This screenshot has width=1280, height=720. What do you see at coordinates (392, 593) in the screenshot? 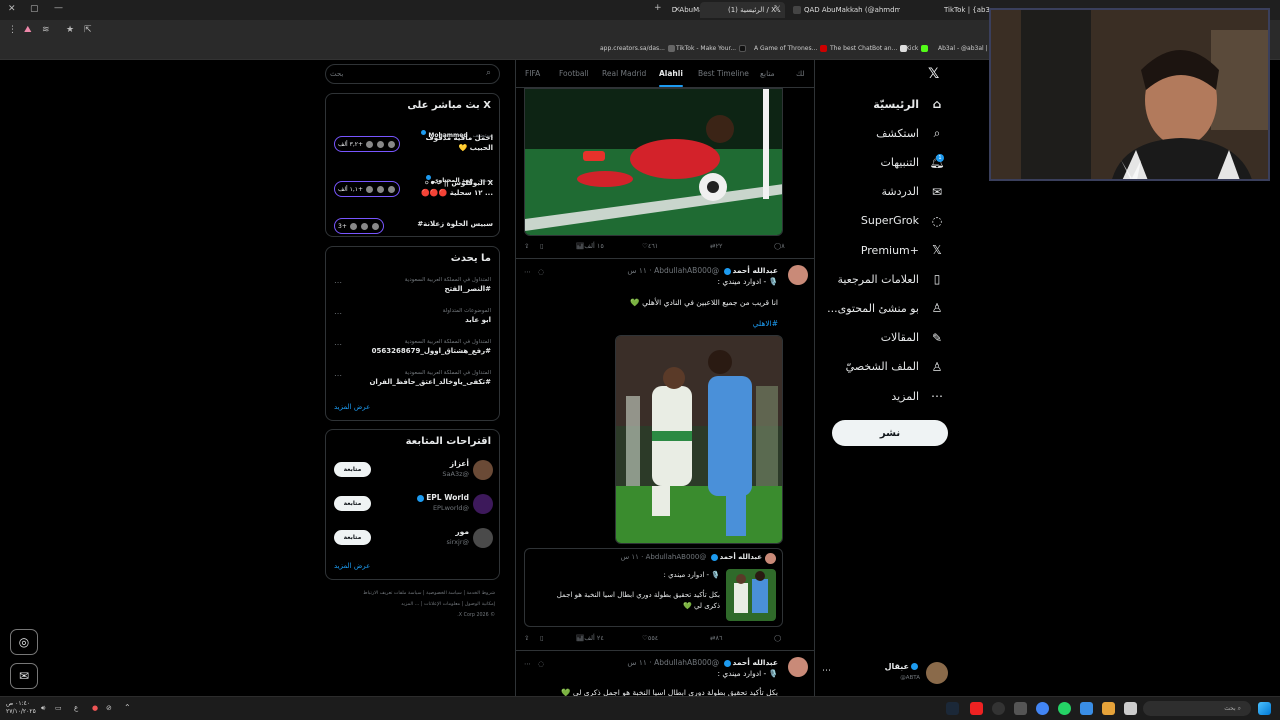
I see `footer-link: سياسة ملفات تعريف الارتباط` at bounding box center [392, 593].